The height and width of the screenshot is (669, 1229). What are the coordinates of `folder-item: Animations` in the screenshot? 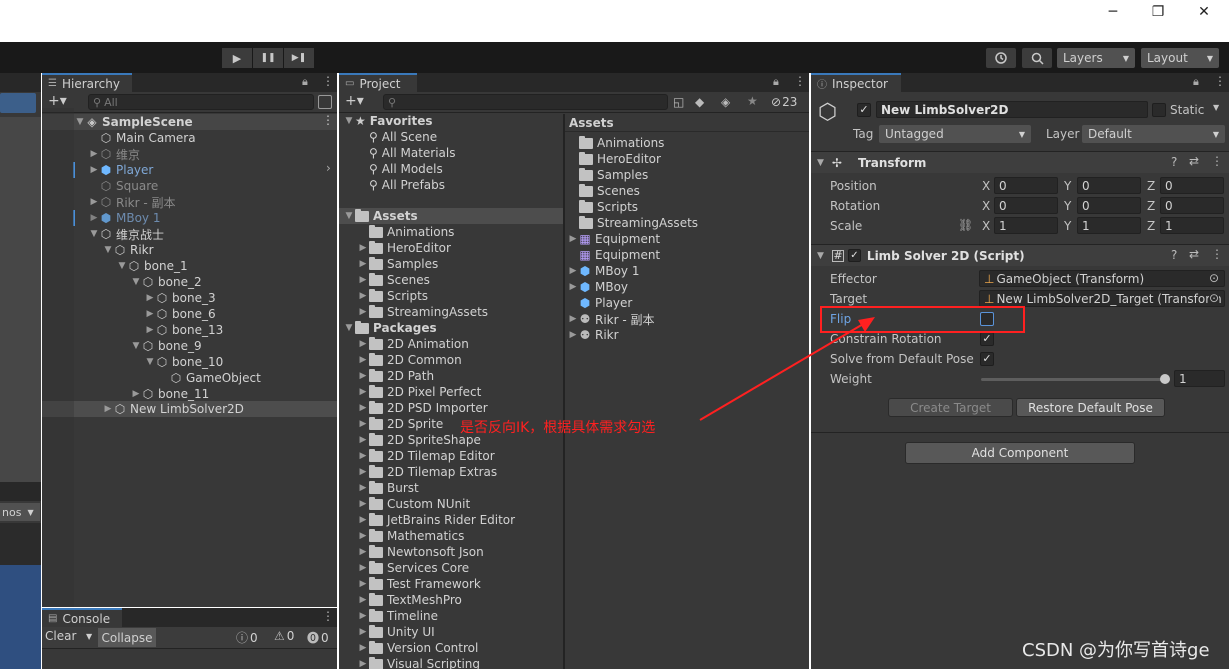 It's located at (405, 232).